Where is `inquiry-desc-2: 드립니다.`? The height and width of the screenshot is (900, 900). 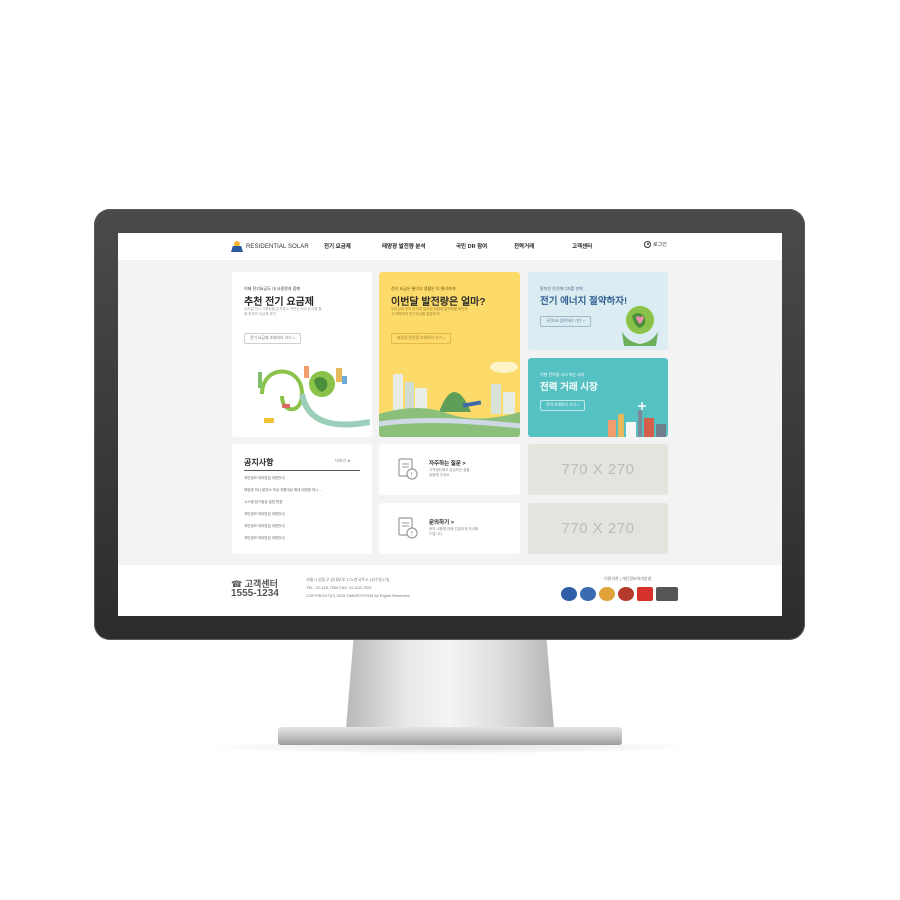
inquiry-desc-2: 드립니다. is located at coordinates (436, 534).